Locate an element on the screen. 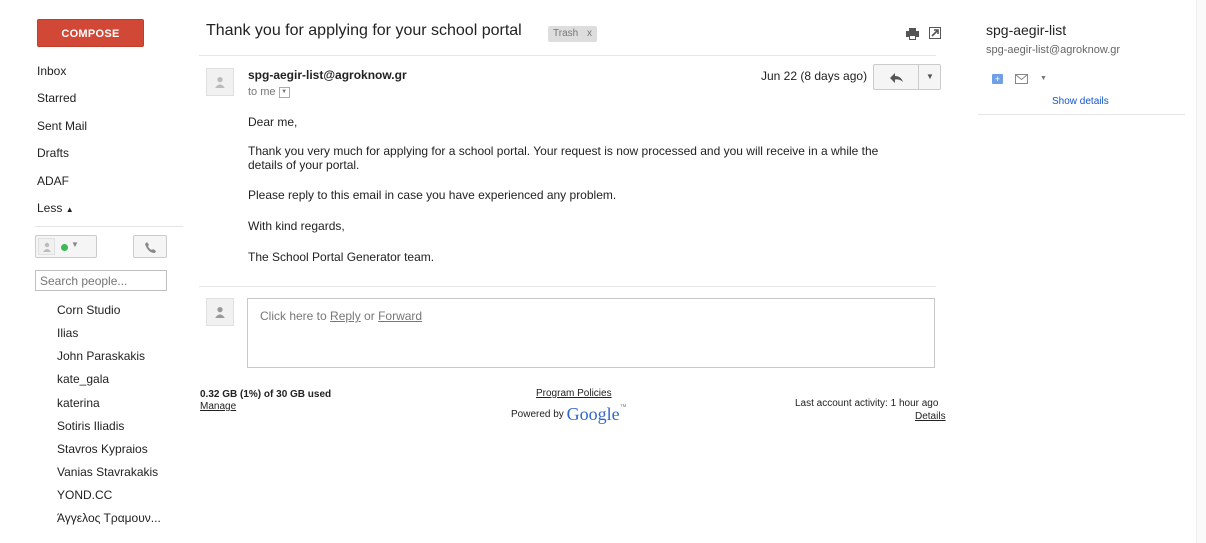 This screenshot has width=1206, height=543. panel-divider is located at coordinates (1081, 114).